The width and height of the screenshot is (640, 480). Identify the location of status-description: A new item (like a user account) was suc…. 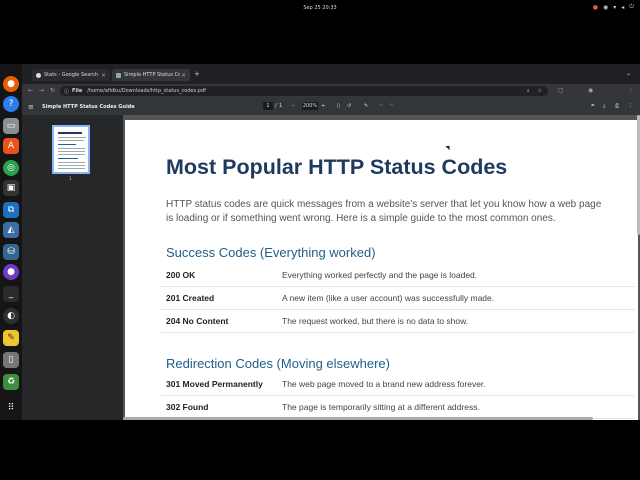
(388, 298).